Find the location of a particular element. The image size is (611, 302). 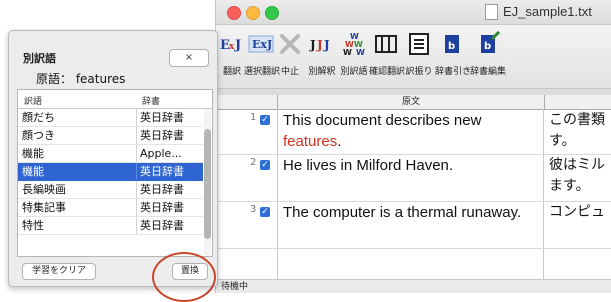

translation-column-header: 訳語 is located at coordinates (33, 100).